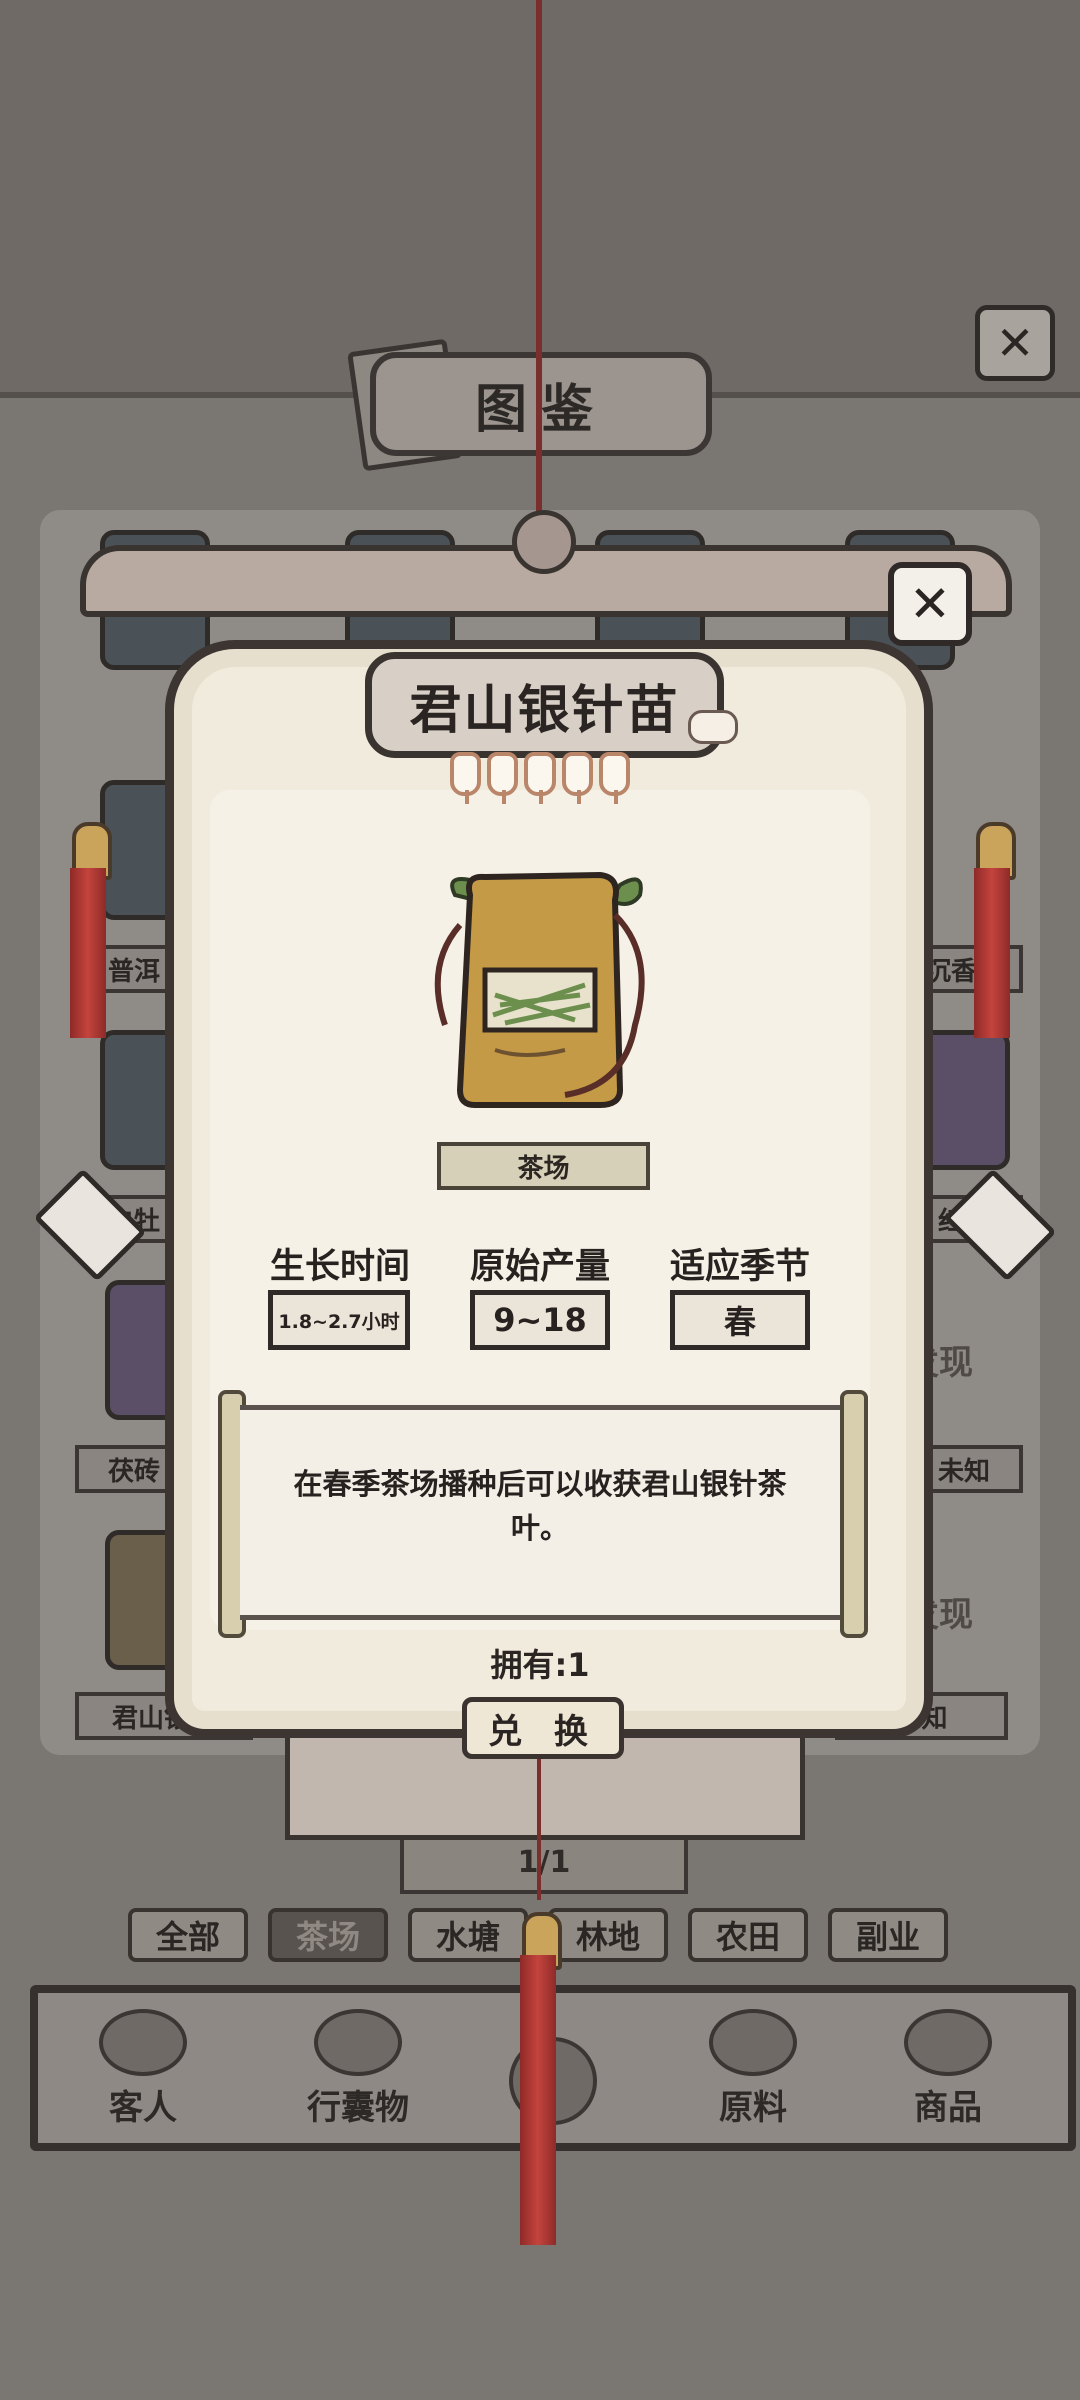 This screenshot has height=2400, width=1080. Describe the element at coordinates (753, 2042) in the screenshot. I see `leaf-icon` at that location.